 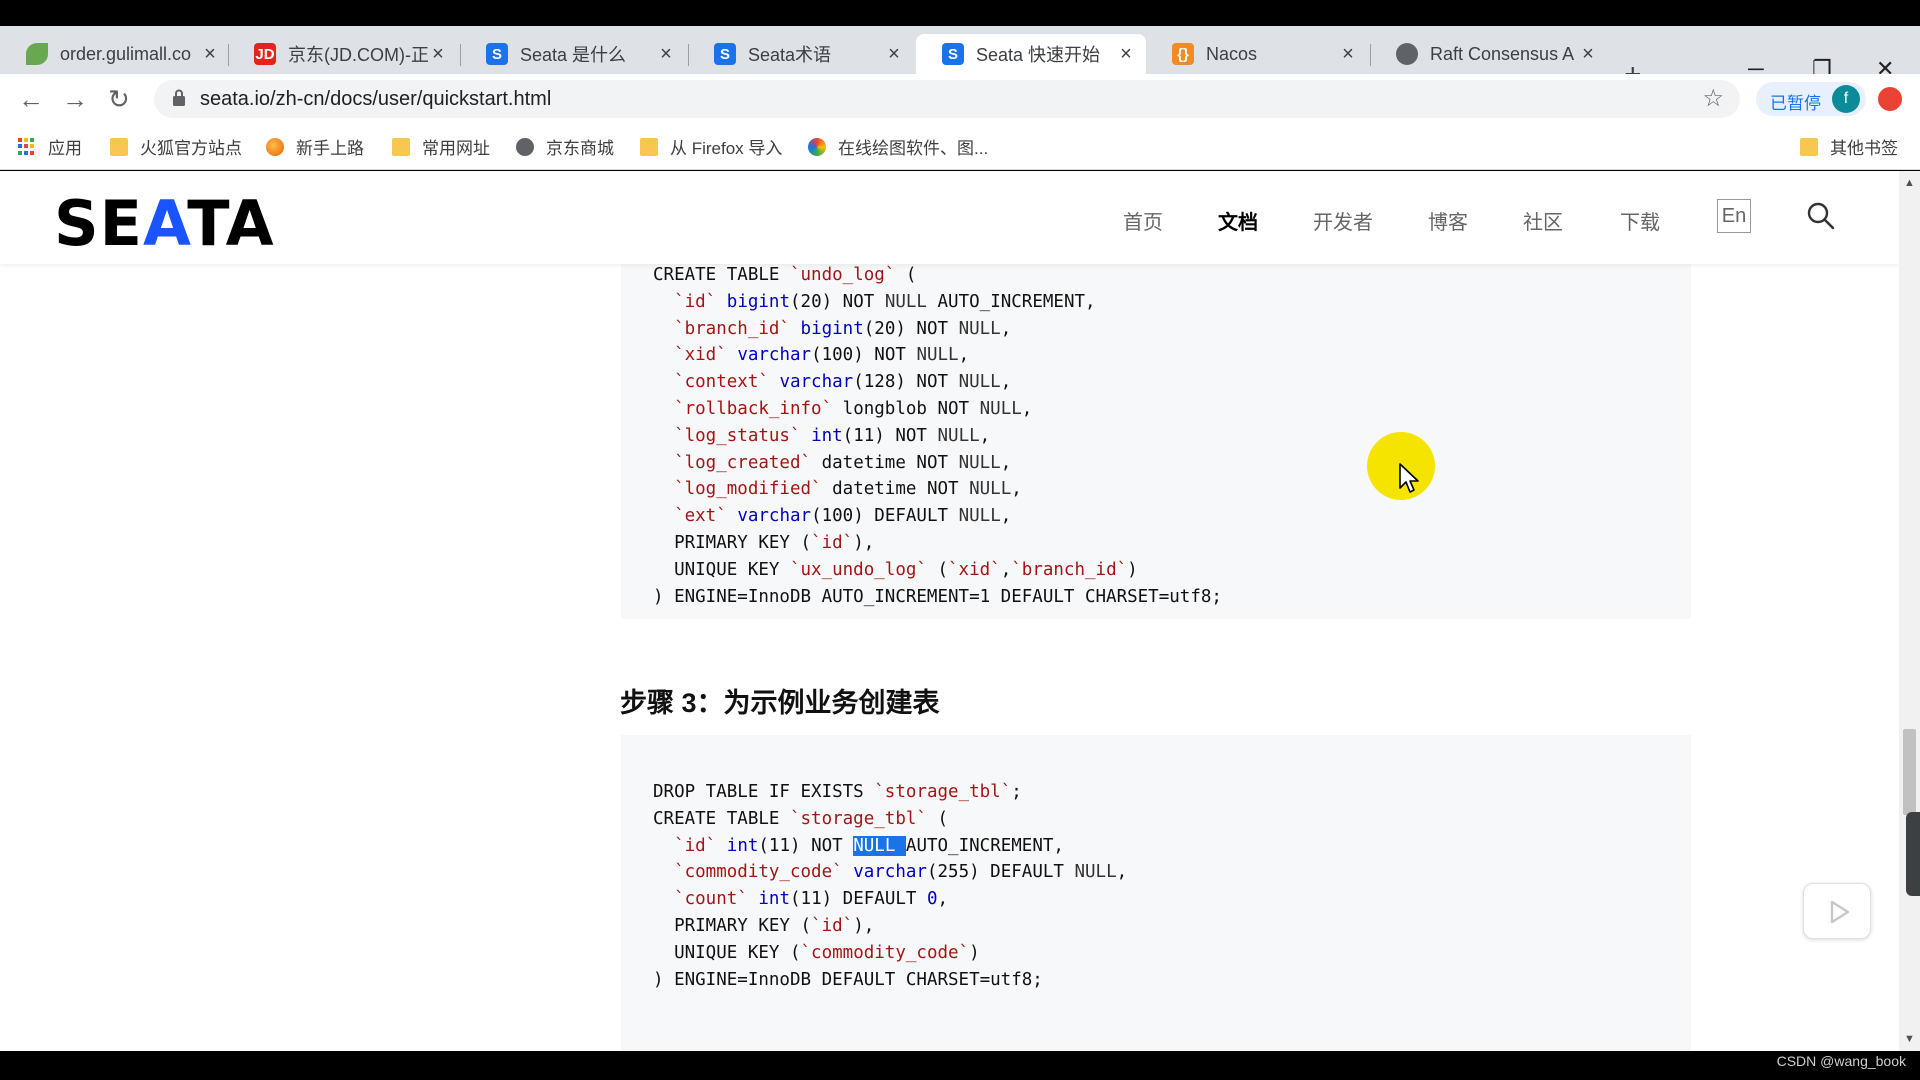 What do you see at coordinates (974, 569) in the screenshot?
I see `code-token: `xid`` at bounding box center [974, 569].